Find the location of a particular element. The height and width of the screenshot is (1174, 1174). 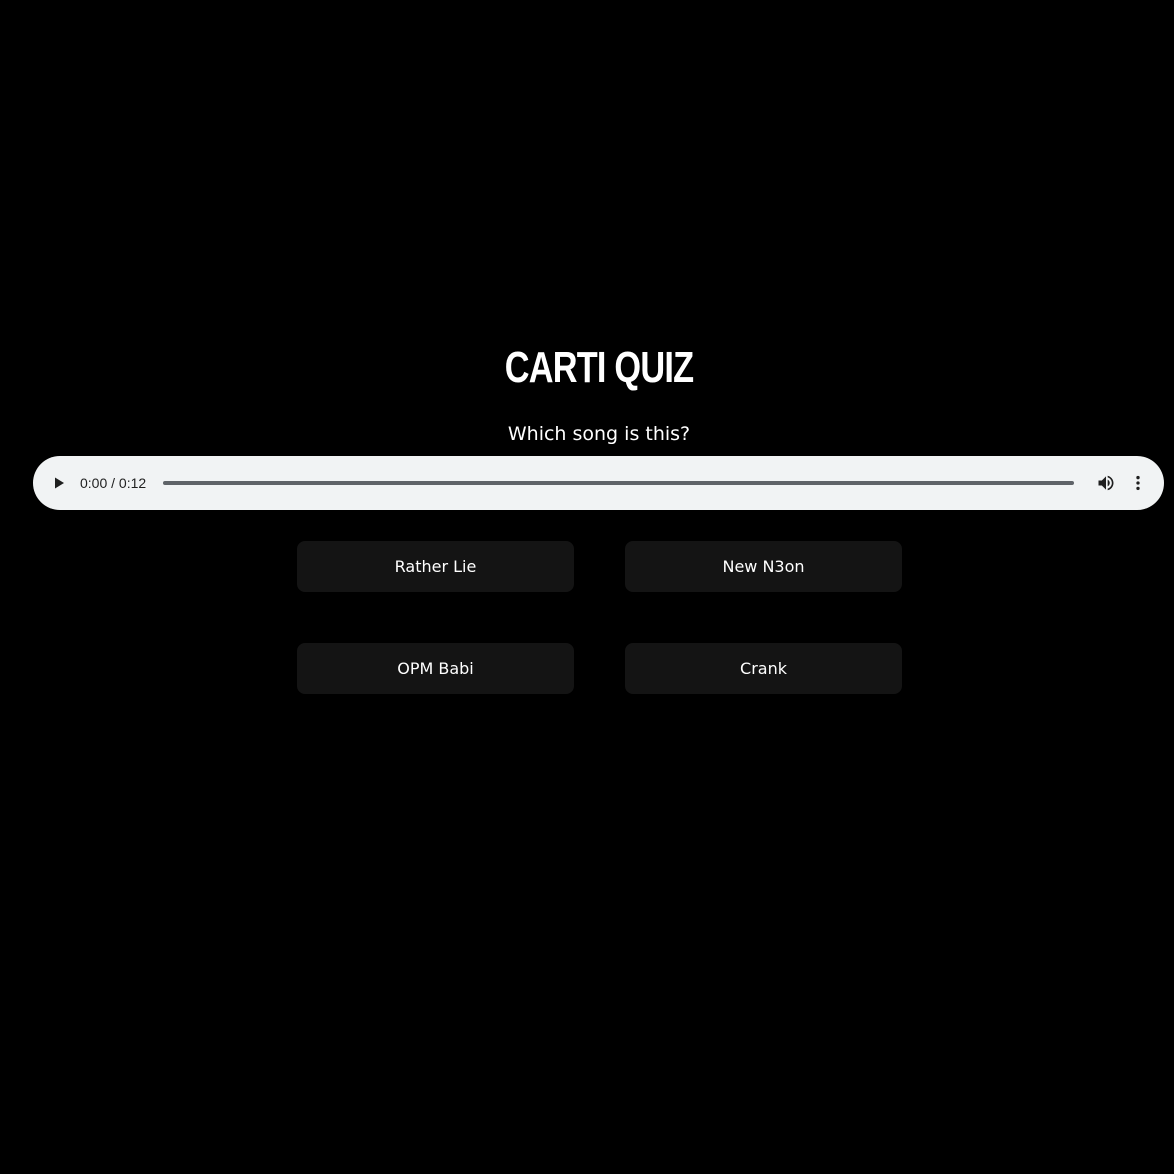

answer-button-2: New N3on is located at coordinates (763, 566).